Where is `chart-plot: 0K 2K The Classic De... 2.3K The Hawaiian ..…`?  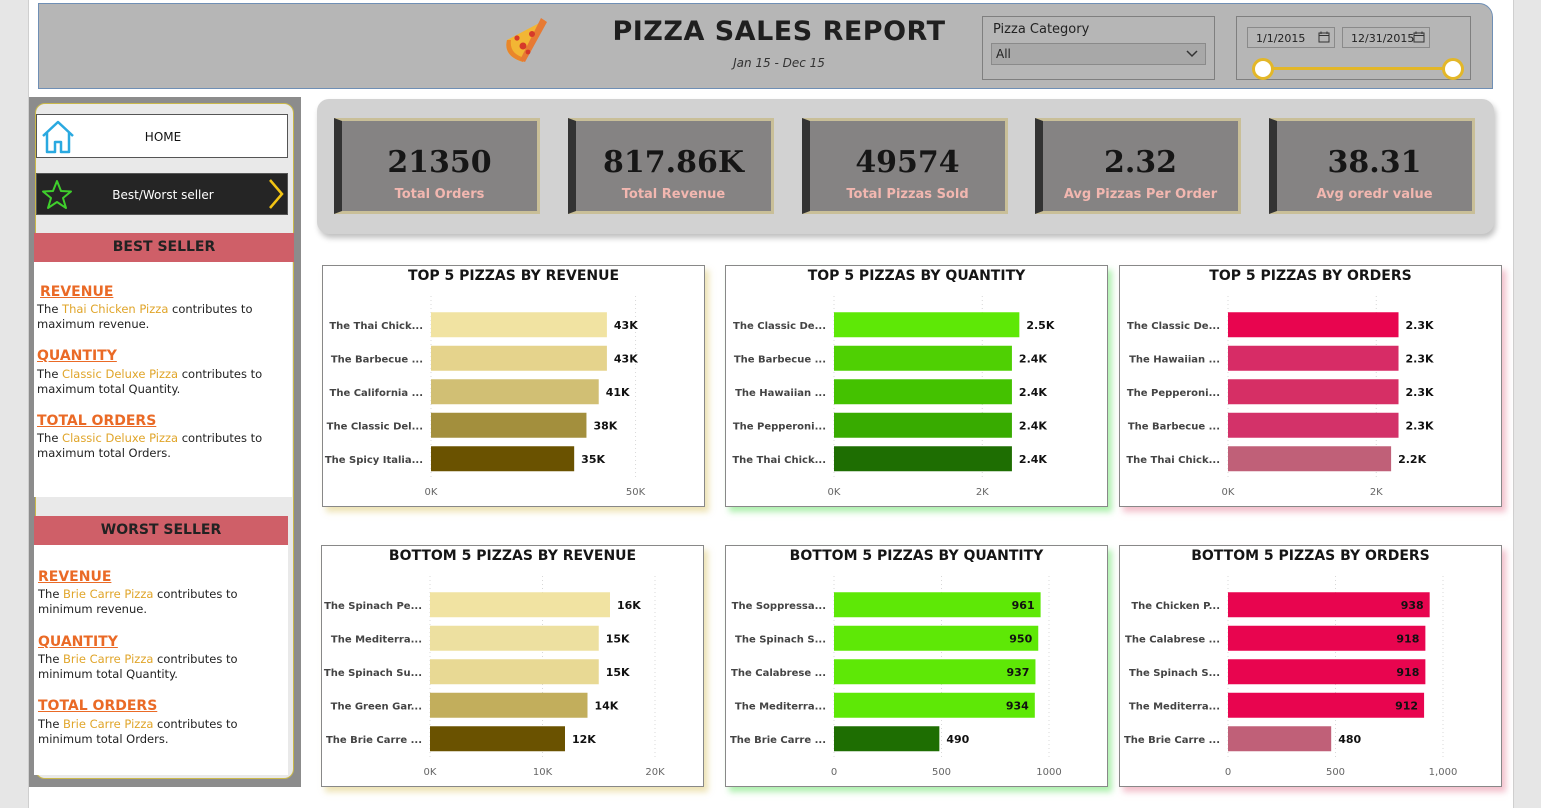 chart-plot: 0K 2K The Classic De... 2.3K The Hawaiian ..… is located at coordinates (1280, 397).